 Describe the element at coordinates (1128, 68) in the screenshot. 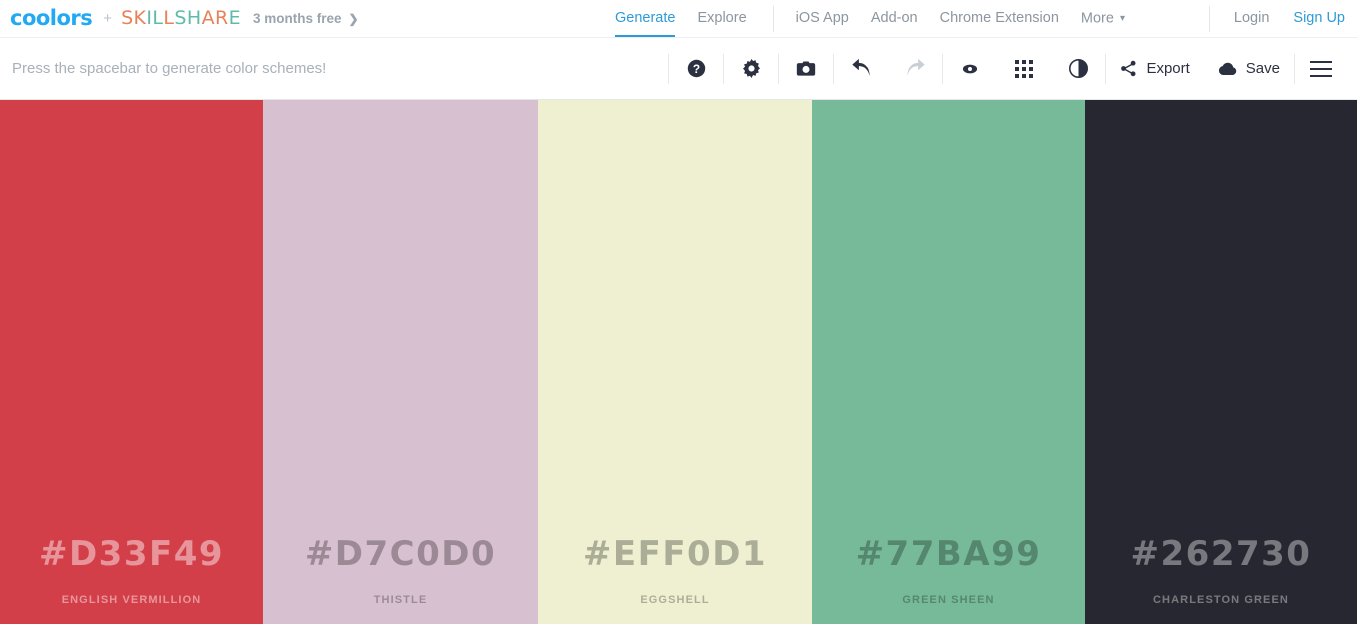

I see `share-icon` at that location.